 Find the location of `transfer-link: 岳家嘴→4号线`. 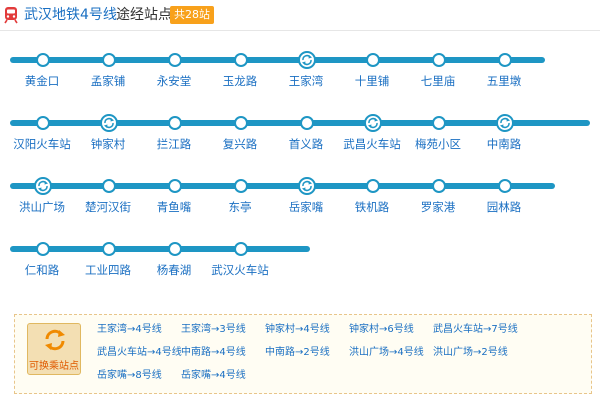

transfer-link: 岳家嘴→4号线 is located at coordinates (213, 376).